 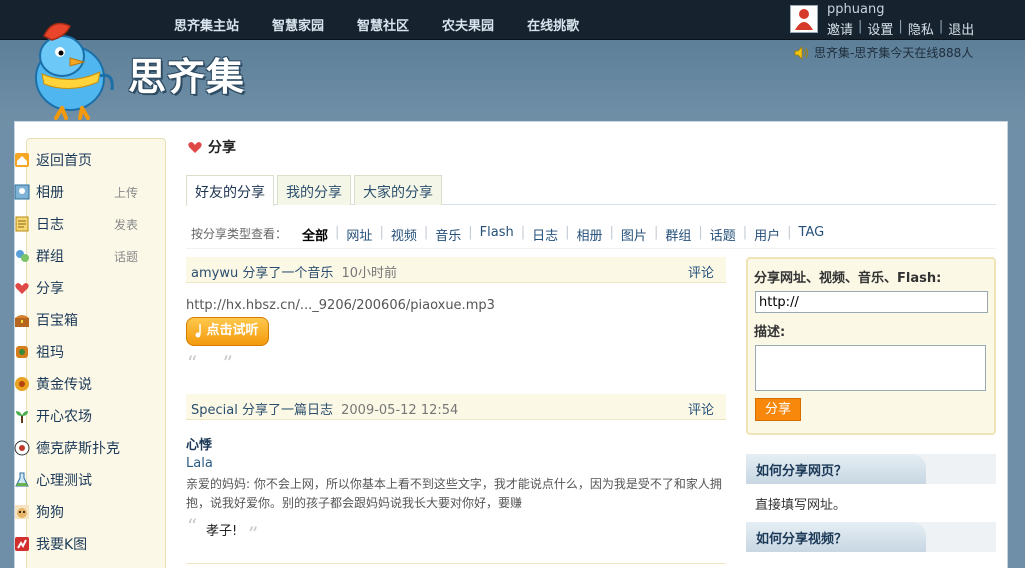 I want to click on quote-close-mark: ”, so click(x=253, y=534).